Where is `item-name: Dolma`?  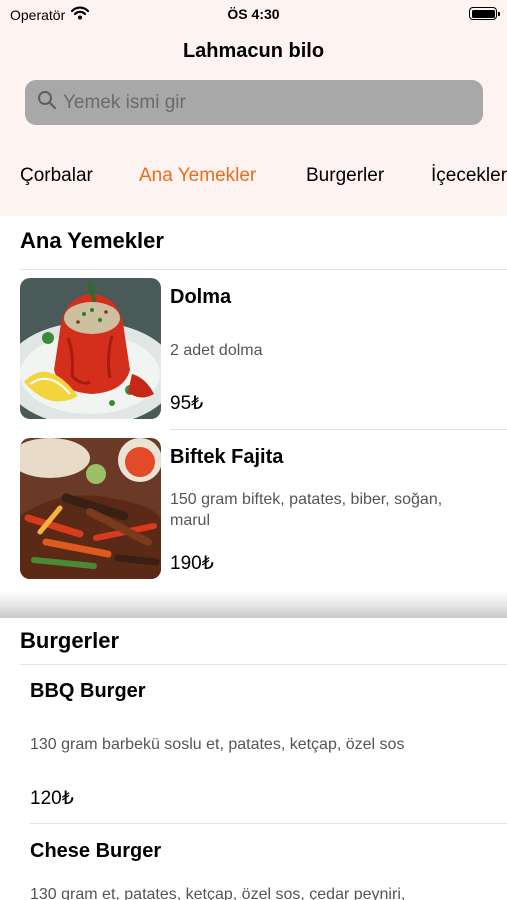
item-name: Dolma is located at coordinates (201, 297).